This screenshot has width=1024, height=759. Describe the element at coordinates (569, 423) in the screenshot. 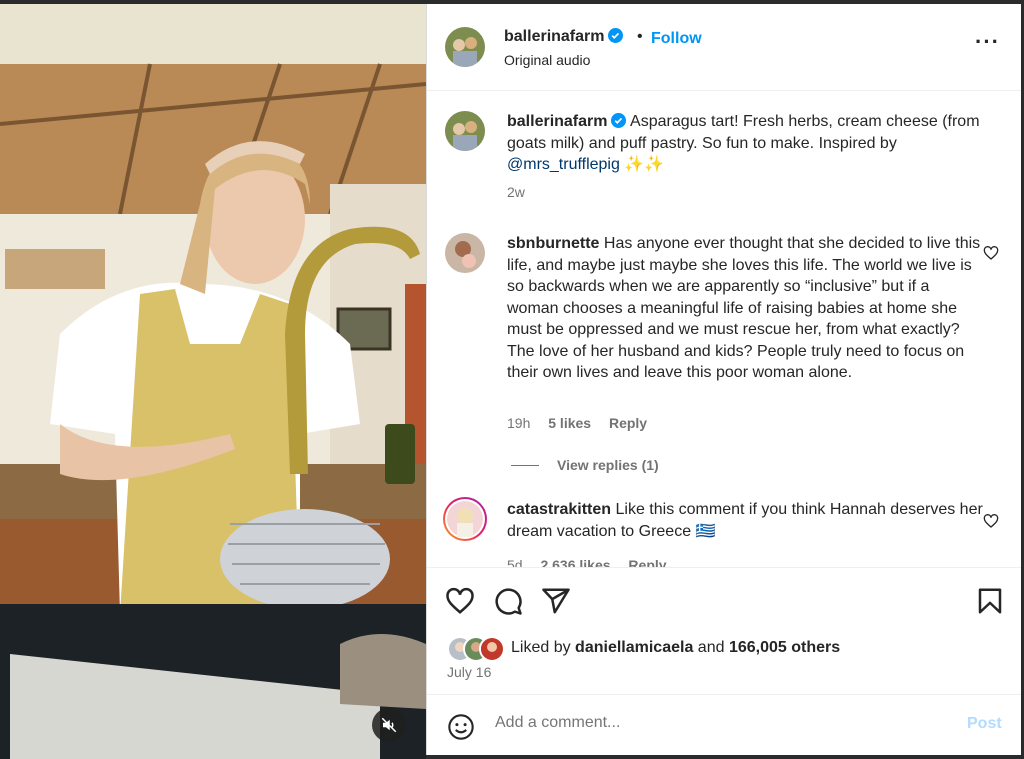

I see `comment-likes-count: 5 likes` at that location.